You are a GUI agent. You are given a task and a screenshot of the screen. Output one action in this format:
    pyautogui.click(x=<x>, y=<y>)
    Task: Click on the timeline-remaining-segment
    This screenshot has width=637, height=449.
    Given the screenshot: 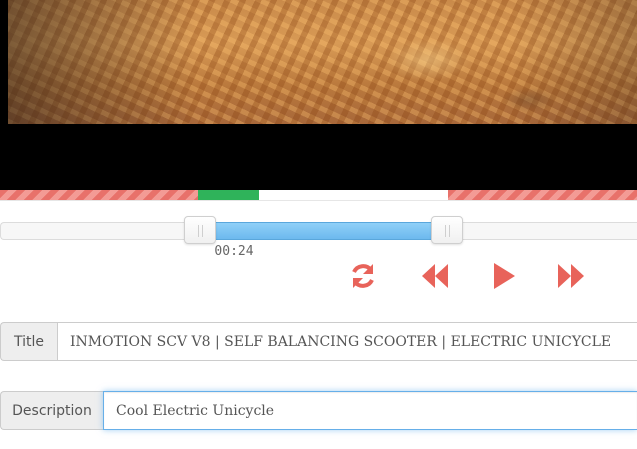 What is the action you would take?
    pyautogui.click(x=353, y=195)
    